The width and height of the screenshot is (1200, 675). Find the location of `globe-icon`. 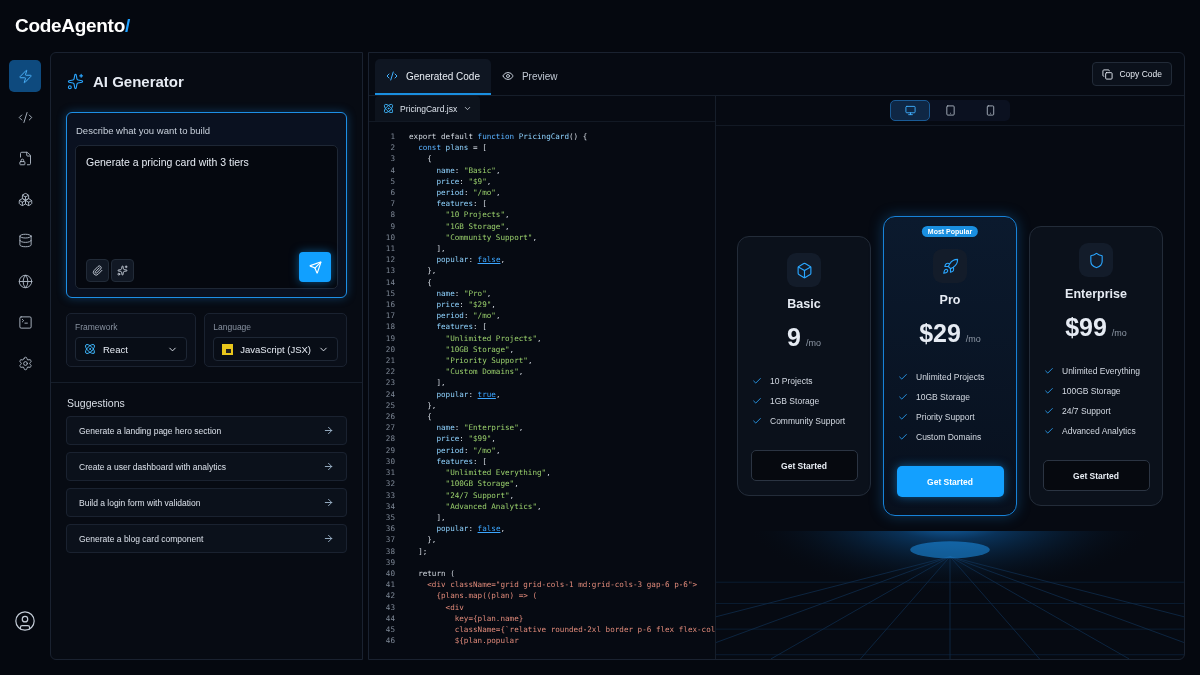

globe-icon is located at coordinates (25, 281).